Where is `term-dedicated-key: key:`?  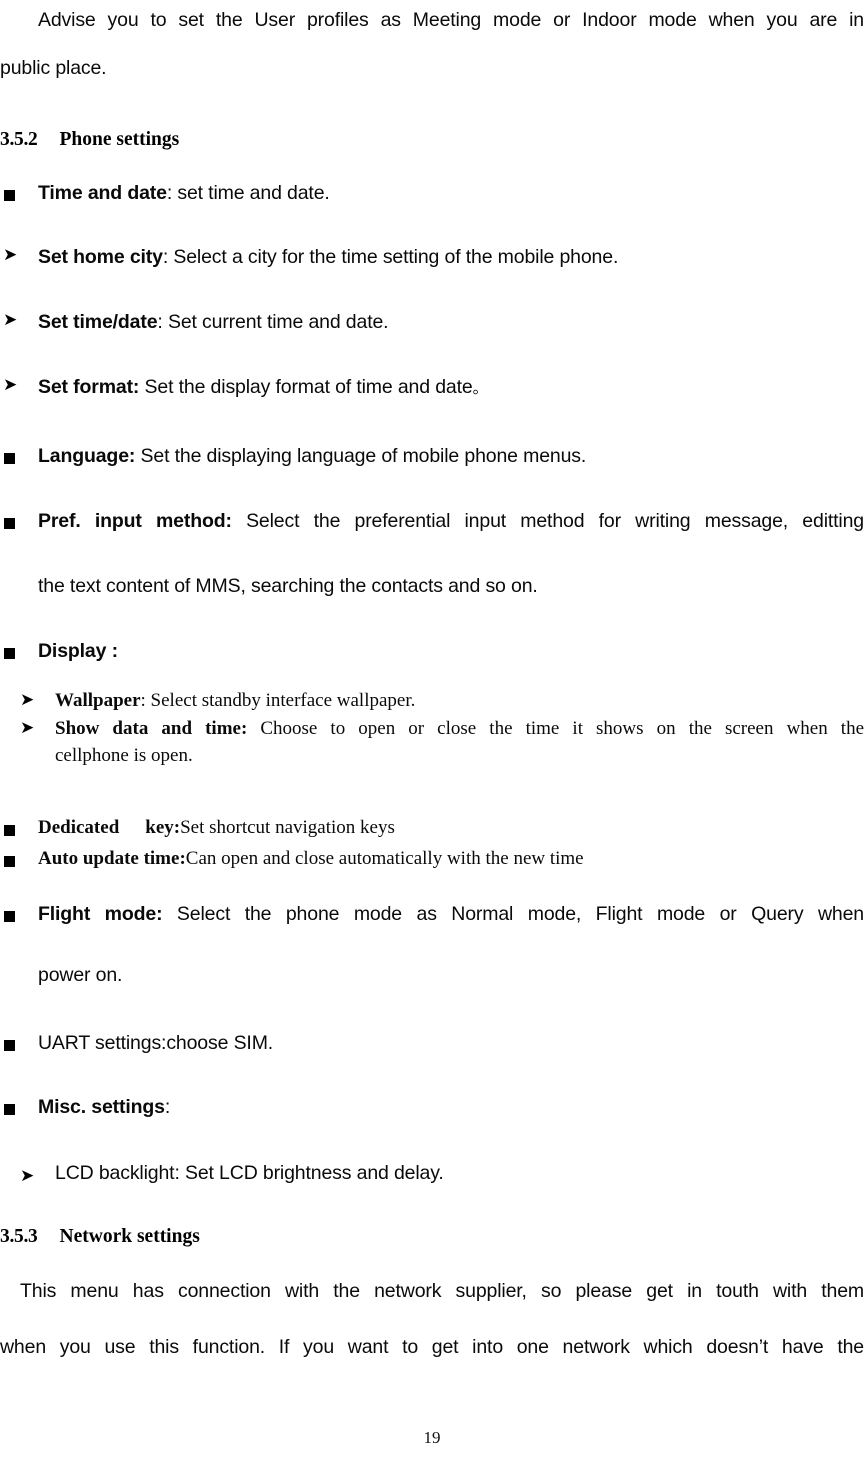
term-dedicated-key: key: is located at coordinates (163, 827).